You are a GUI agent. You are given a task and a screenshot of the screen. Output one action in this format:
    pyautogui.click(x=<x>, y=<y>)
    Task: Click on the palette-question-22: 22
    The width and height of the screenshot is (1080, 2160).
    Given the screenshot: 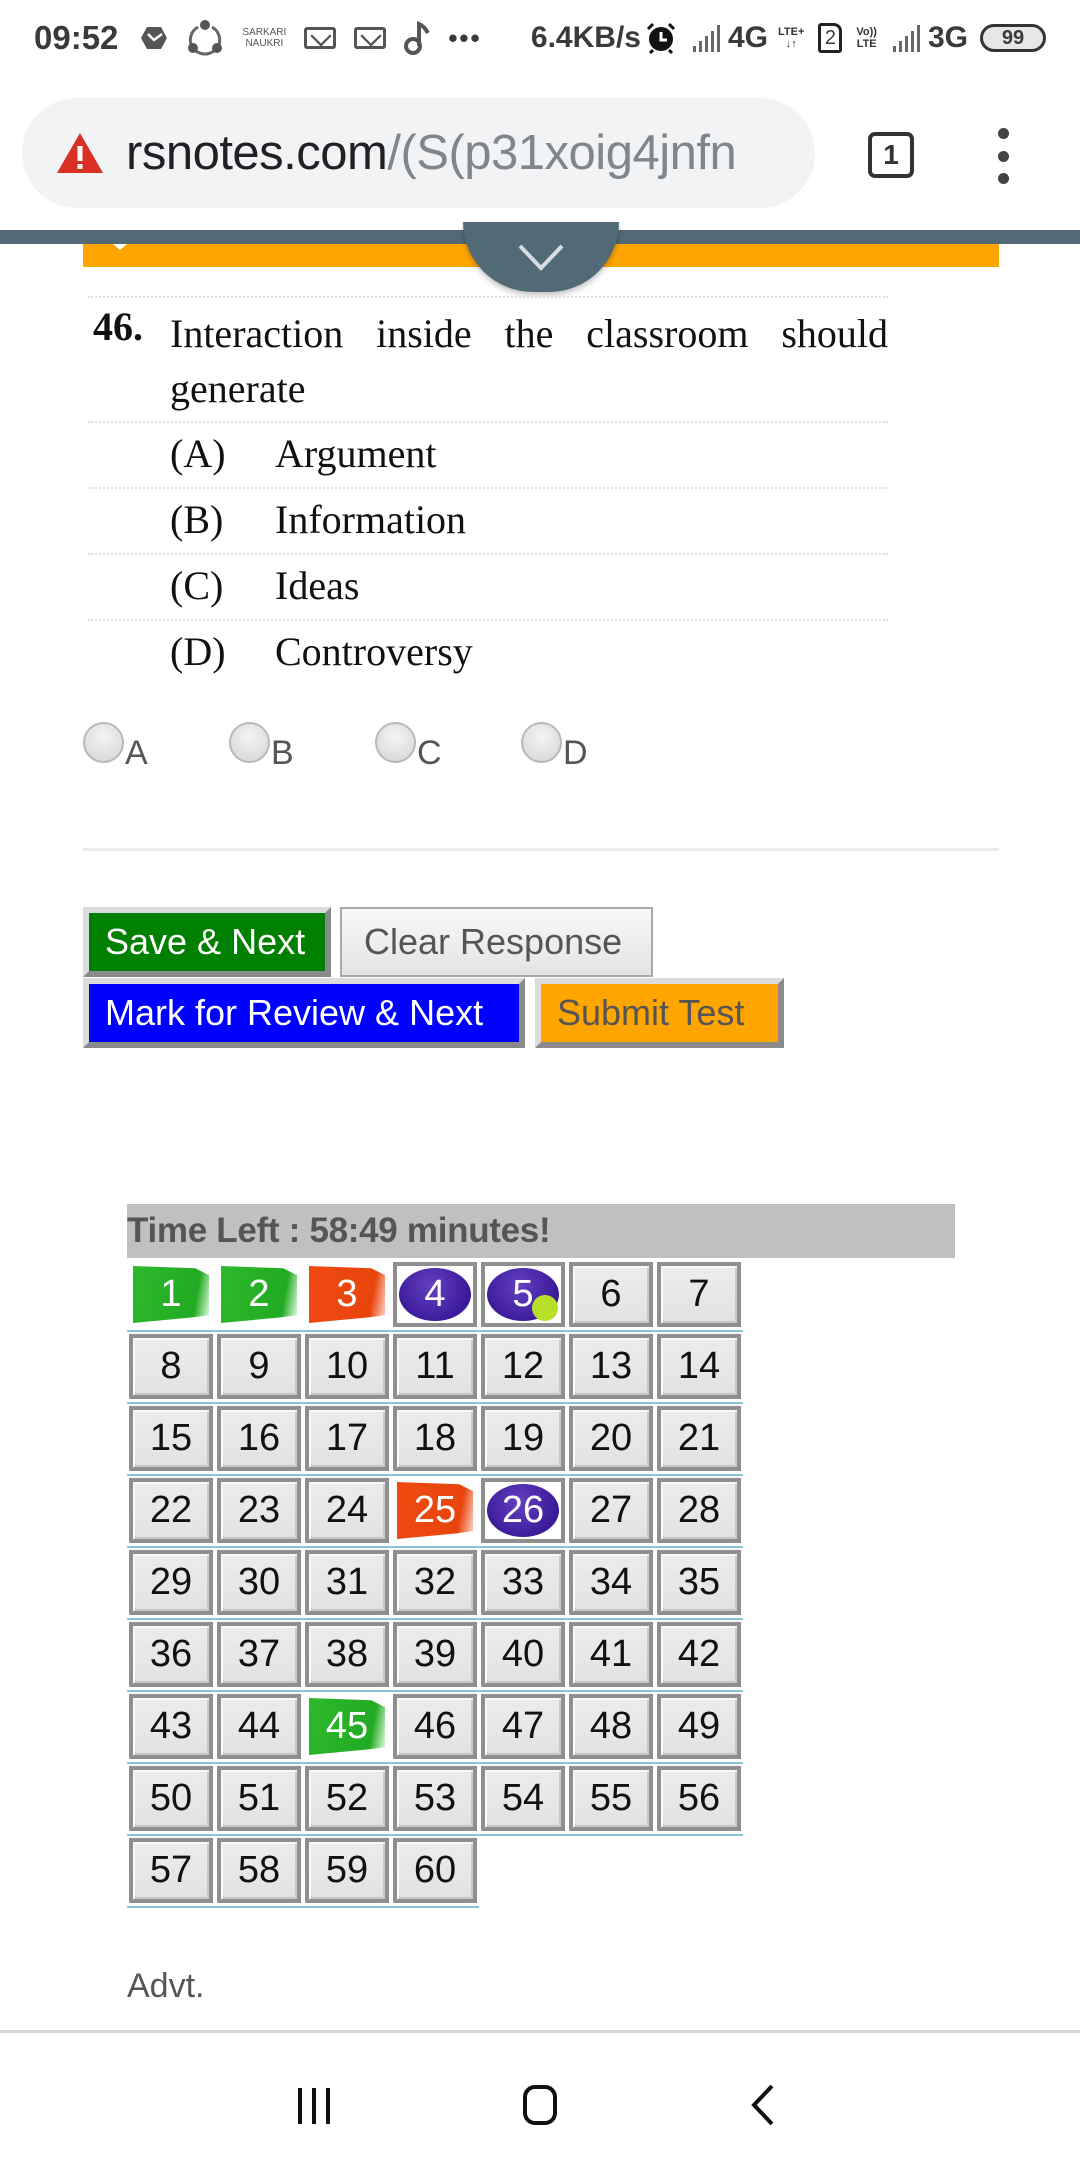 What is the action you would take?
    pyautogui.click(x=171, y=1512)
    